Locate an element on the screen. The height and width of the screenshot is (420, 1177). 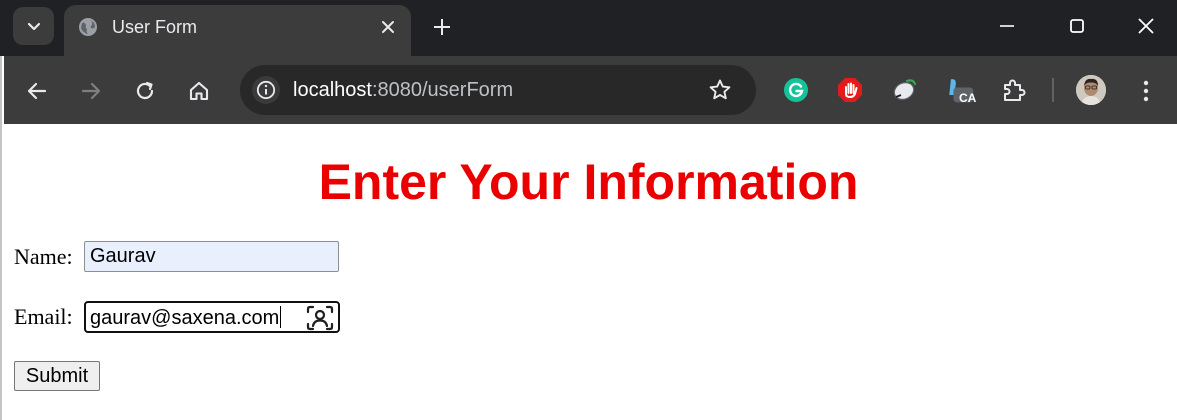
name-input is located at coordinates (211, 256).